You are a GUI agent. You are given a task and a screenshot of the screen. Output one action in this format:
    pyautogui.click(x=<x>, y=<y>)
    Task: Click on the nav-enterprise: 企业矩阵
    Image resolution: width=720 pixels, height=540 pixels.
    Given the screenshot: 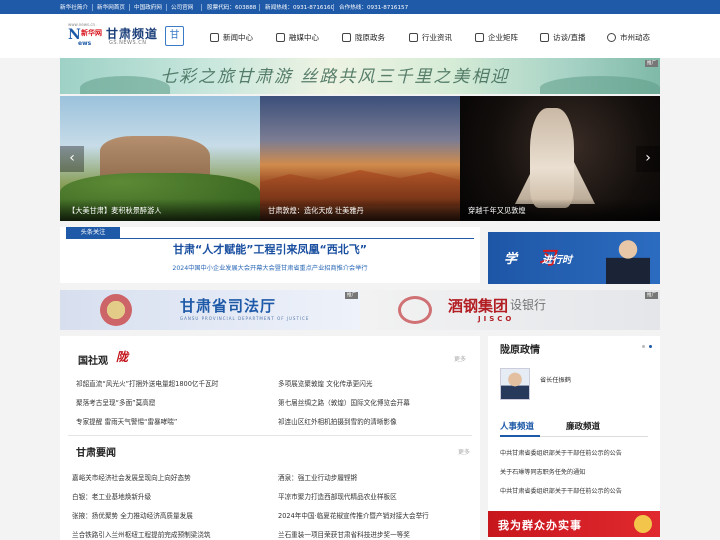 What is the action you would take?
    pyautogui.click(x=496, y=37)
    